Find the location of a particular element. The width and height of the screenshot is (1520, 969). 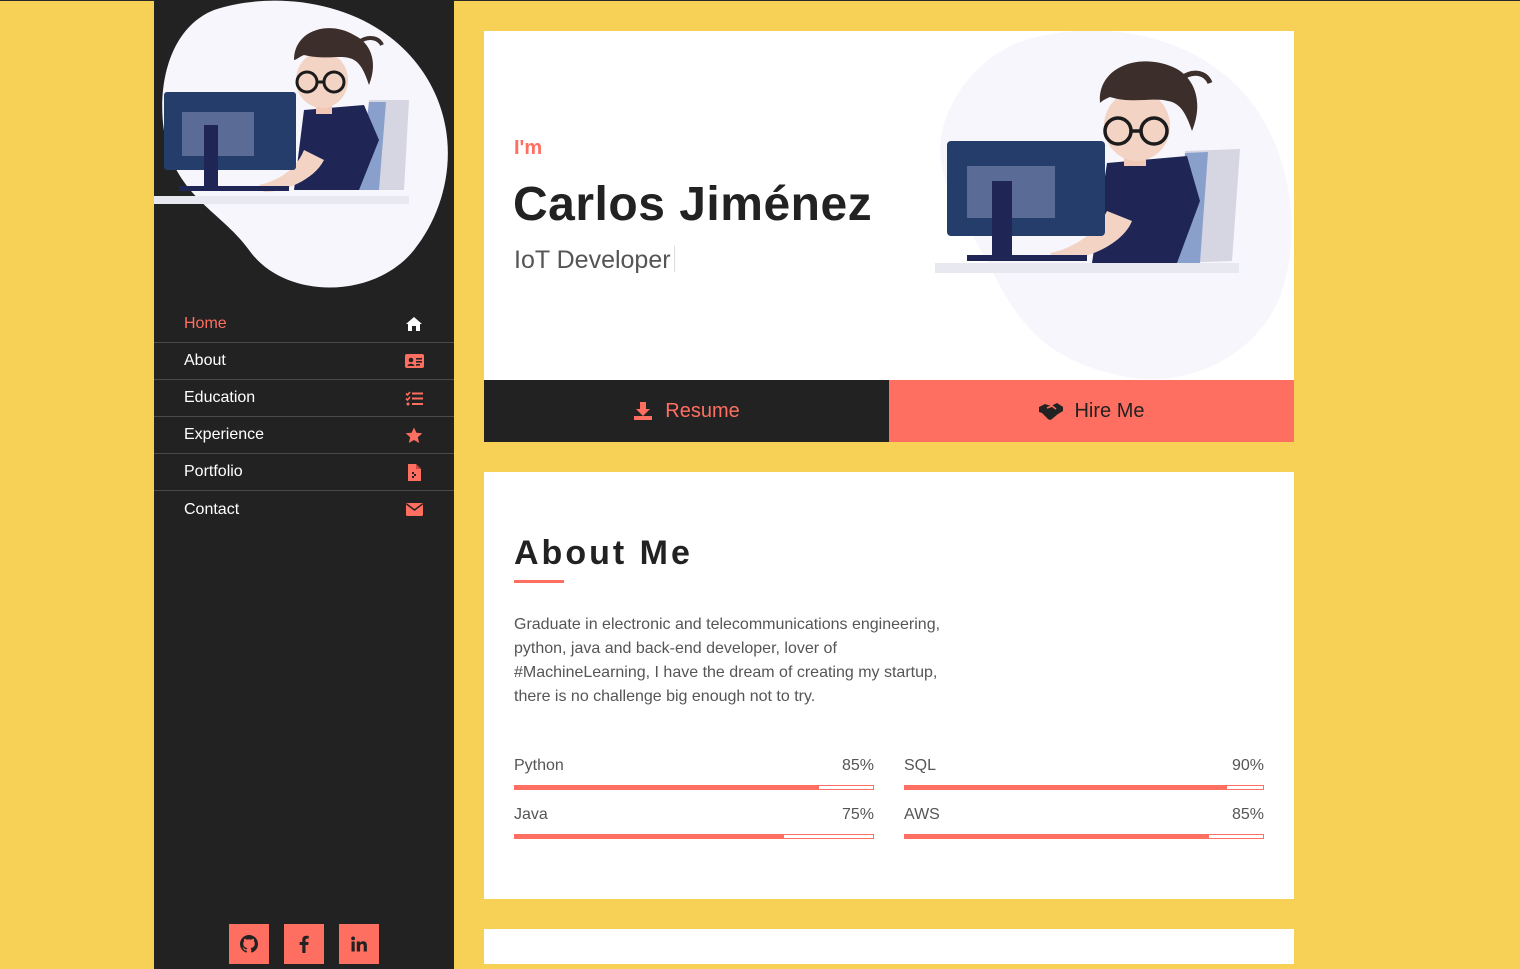

skill-aws: AWS 85% is located at coordinates (1084, 822).